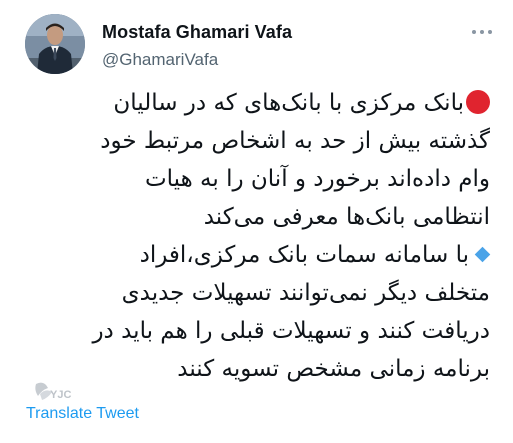  What do you see at coordinates (197, 32) in the screenshot?
I see `display-name: Mostafa Ghamari Vafa` at bounding box center [197, 32].